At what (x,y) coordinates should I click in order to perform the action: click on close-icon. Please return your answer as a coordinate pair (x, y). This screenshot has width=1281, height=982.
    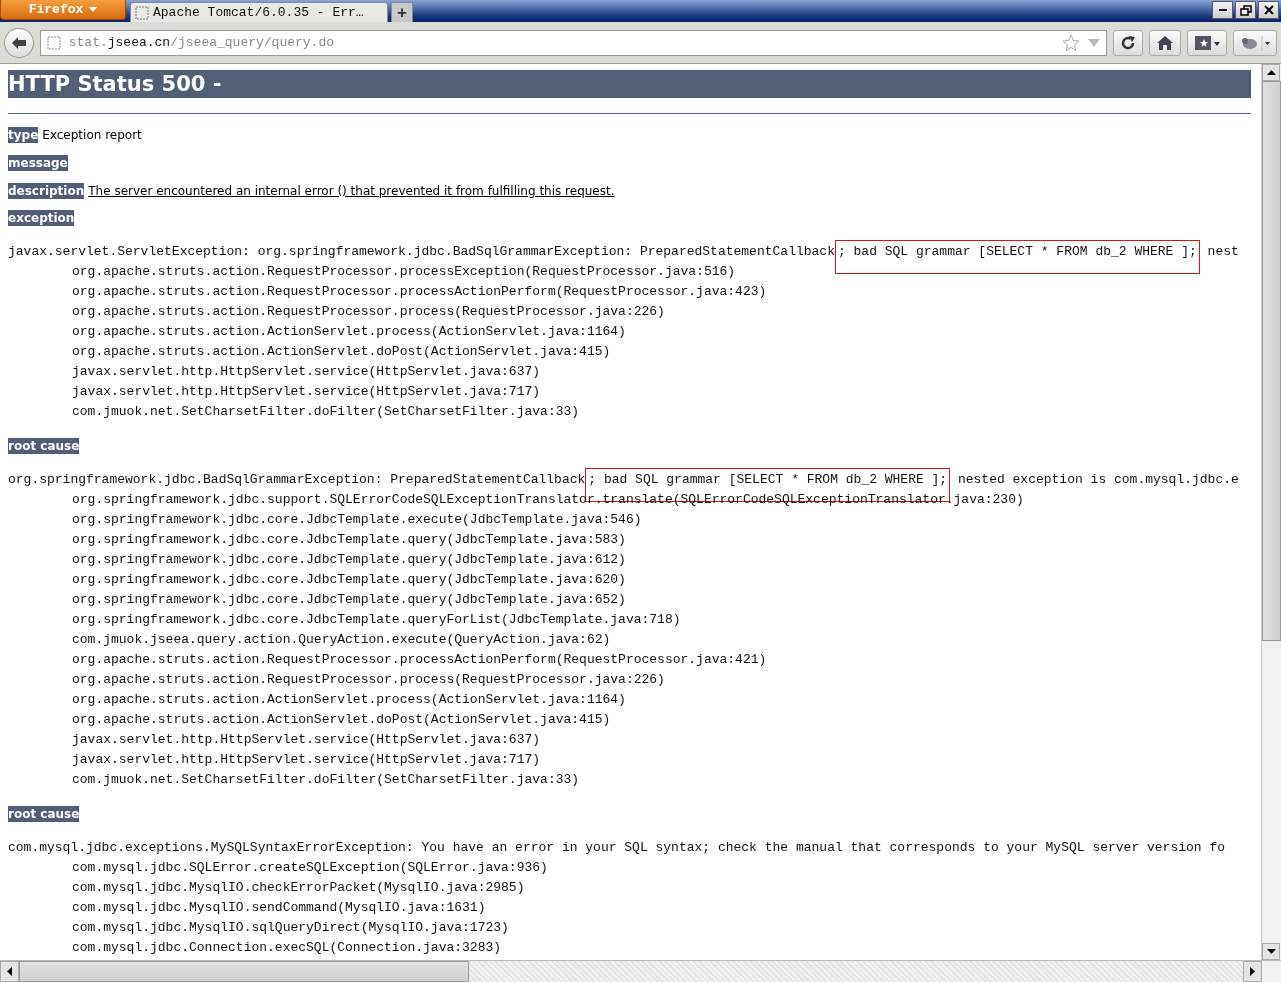
    Looking at the image, I should click on (1268, 10).